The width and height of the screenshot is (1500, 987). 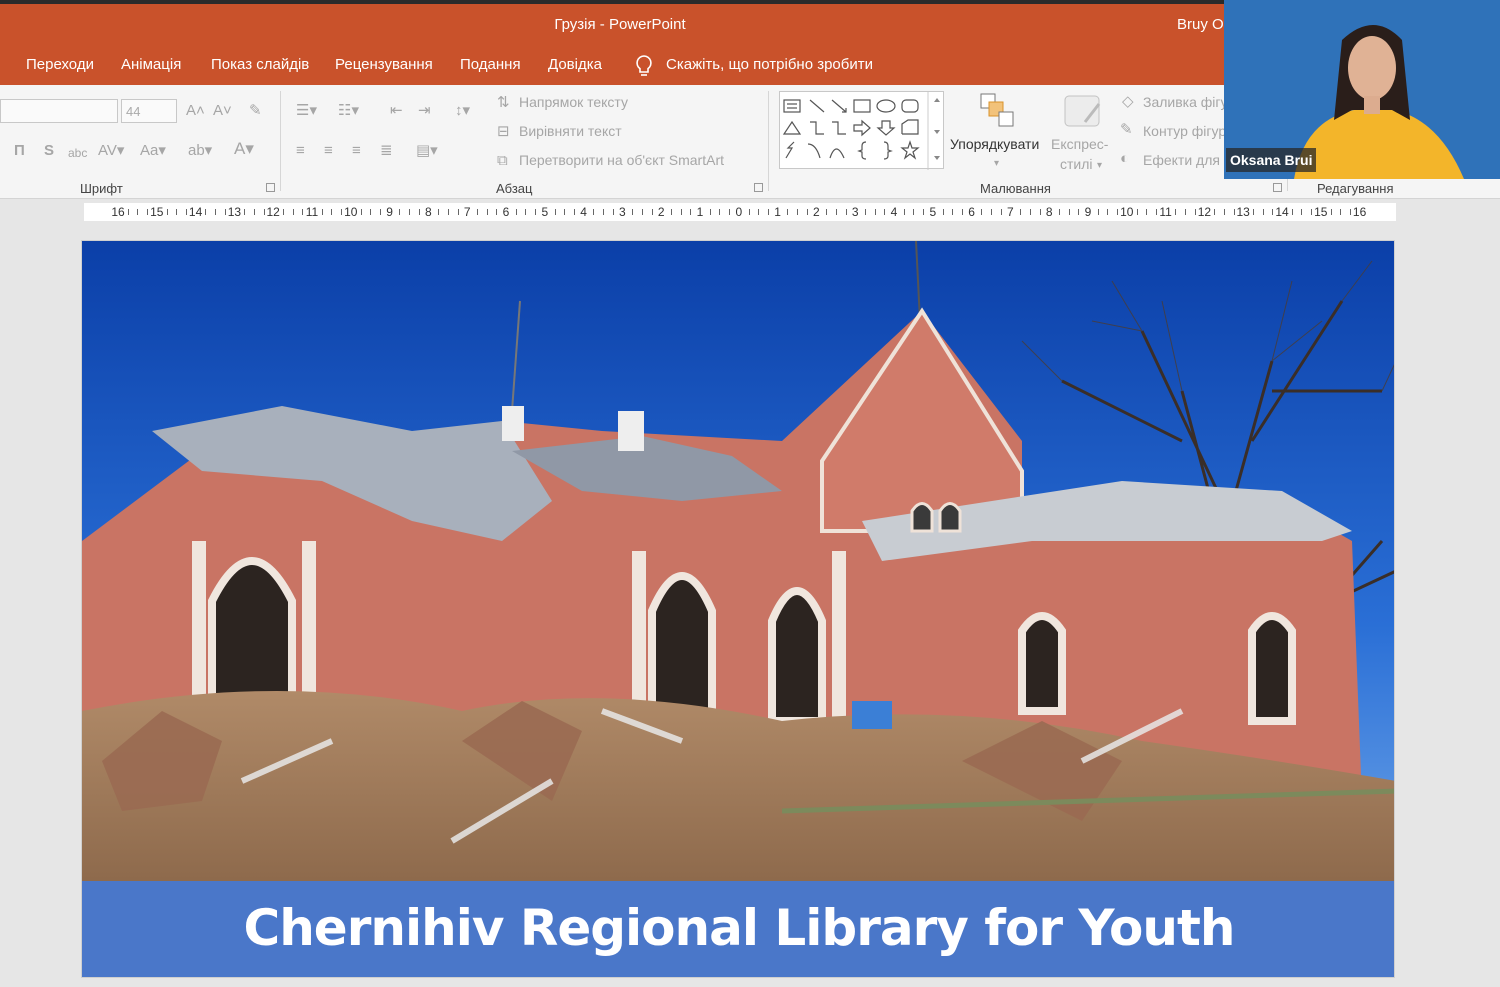 What do you see at coordinates (1202, 24) in the screenshot?
I see `account-name: Bruy Ol` at bounding box center [1202, 24].